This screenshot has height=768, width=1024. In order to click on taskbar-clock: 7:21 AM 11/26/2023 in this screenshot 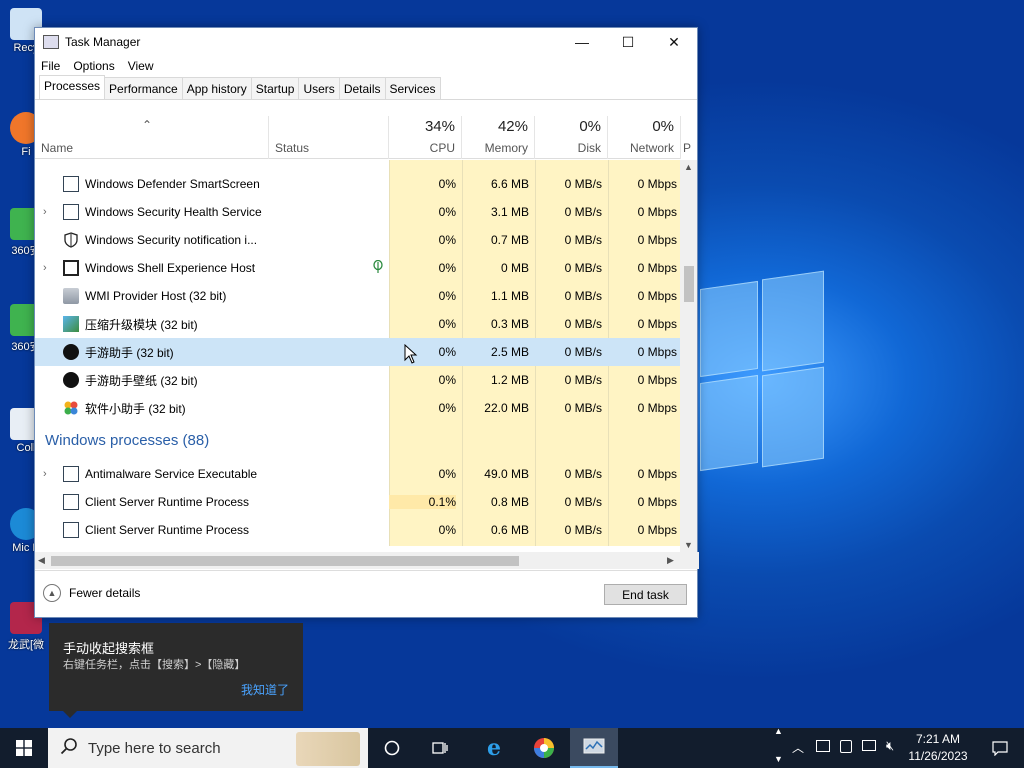, I will do `click(938, 748)`.